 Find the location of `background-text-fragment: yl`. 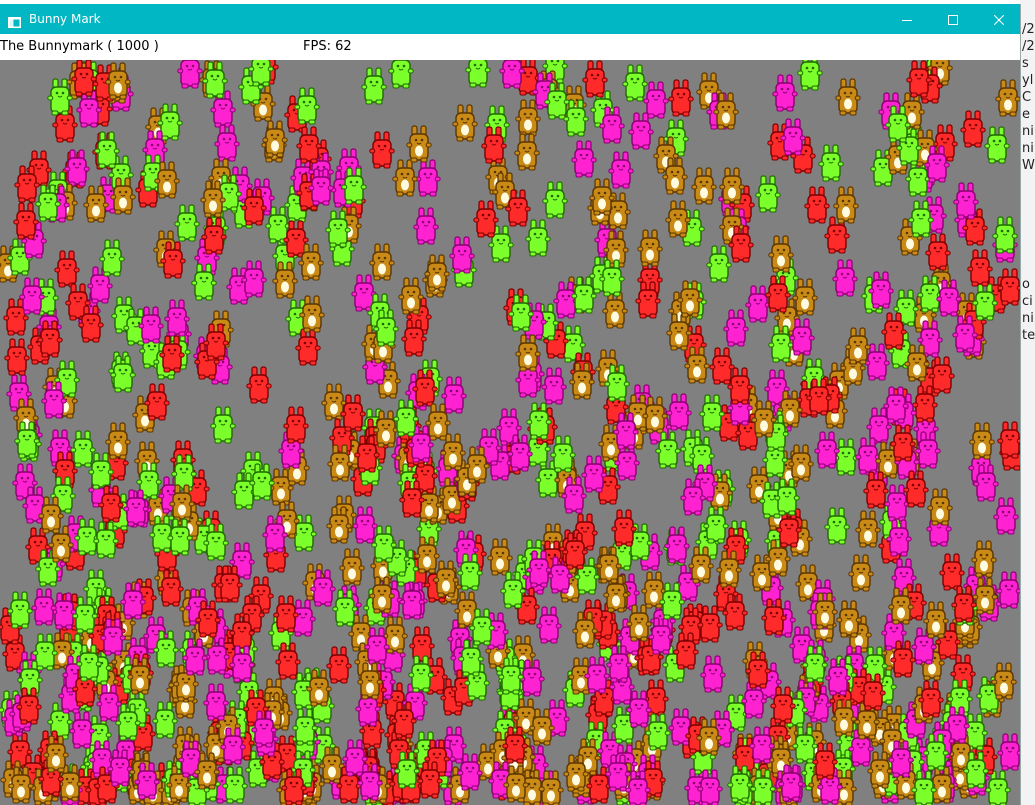

background-text-fragment: yl is located at coordinates (1028, 80).